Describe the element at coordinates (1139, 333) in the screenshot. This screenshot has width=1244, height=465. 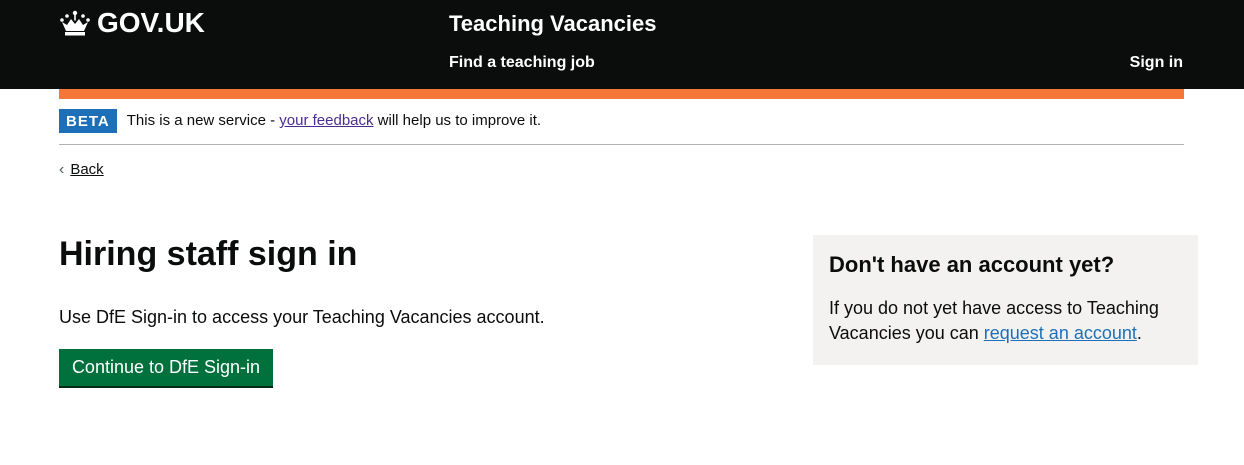
I see `aside-text-after: .` at that location.